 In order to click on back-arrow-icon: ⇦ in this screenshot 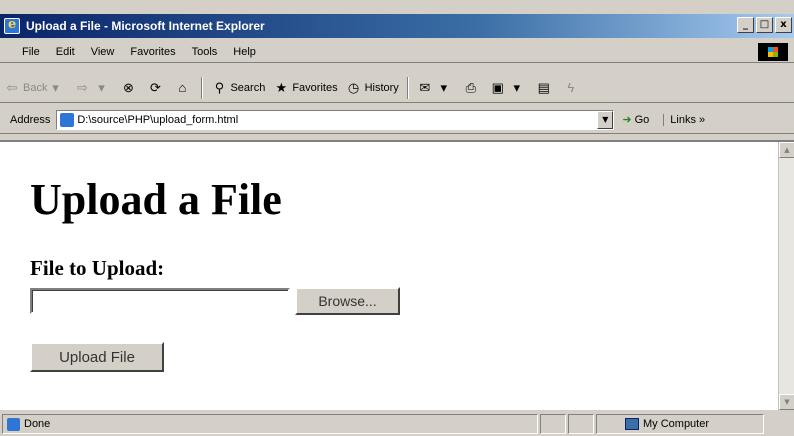, I will do `click(12, 87)`.